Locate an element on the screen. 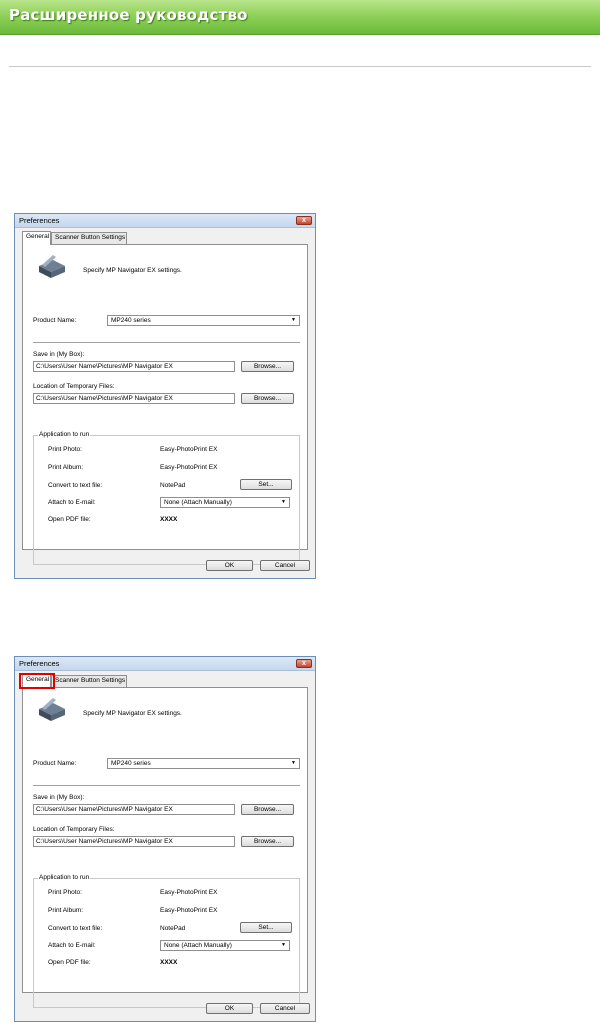 The width and height of the screenshot is (600, 1023). page-banner: Расширенное руководство is located at coordinates (300, 17).